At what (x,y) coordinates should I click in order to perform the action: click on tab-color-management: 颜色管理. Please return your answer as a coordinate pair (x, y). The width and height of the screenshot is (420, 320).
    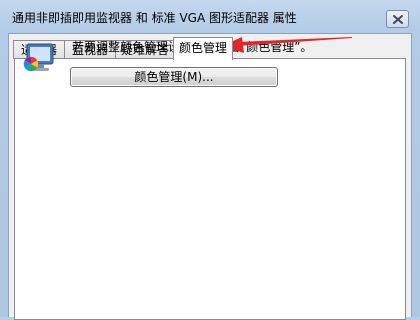
    Looking at the image, I should click on (203, 48).